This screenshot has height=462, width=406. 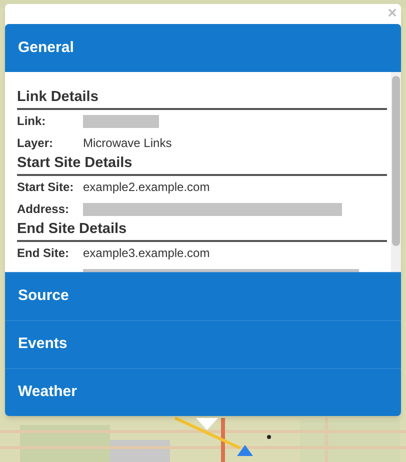 I want to click on field-label: End Site:, so click(x=43, y=253).